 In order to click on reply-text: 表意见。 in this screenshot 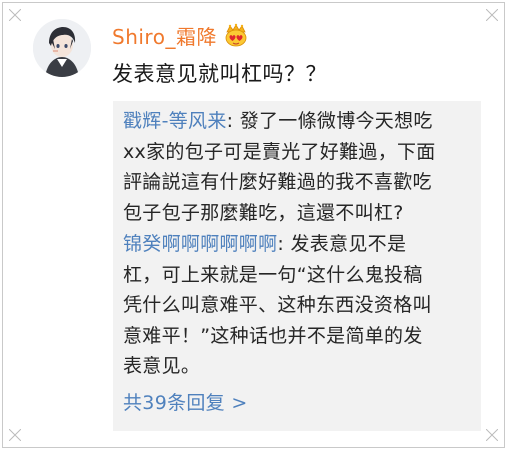, I will do `click(162, 366)`.